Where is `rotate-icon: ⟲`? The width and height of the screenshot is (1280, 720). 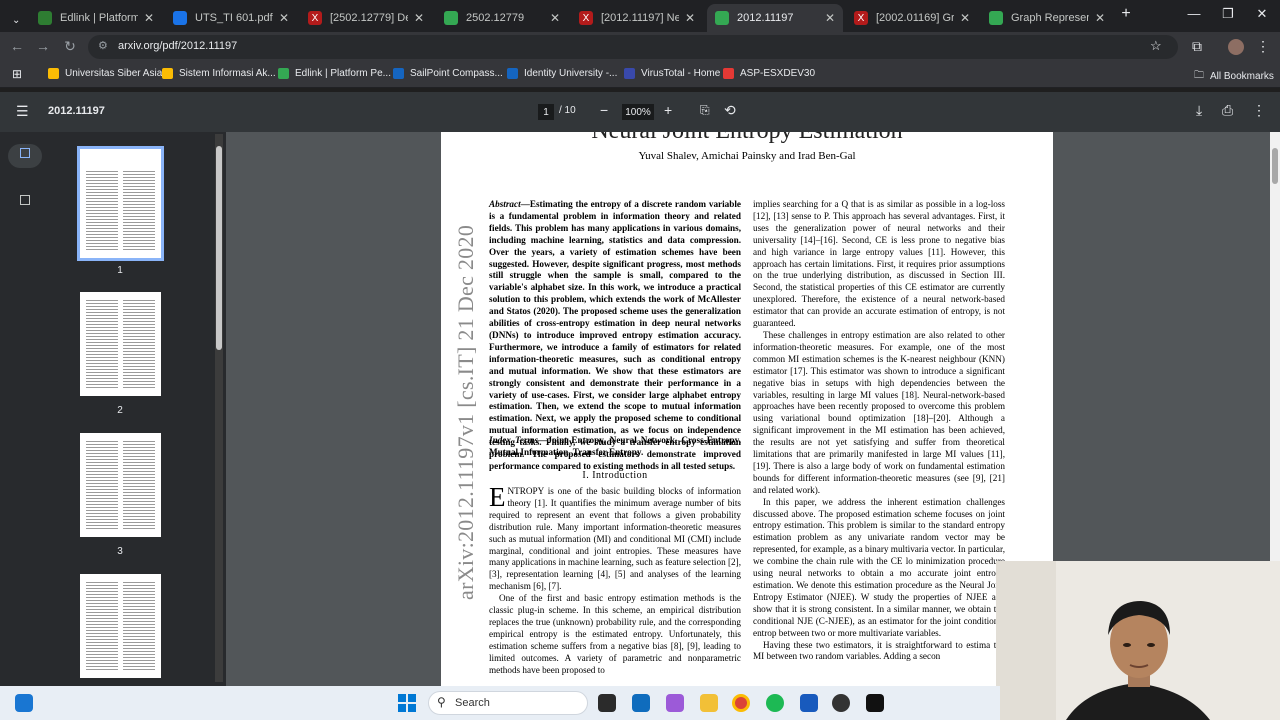
rotate-icon: ⟲ is located at coordinates (730, 110).